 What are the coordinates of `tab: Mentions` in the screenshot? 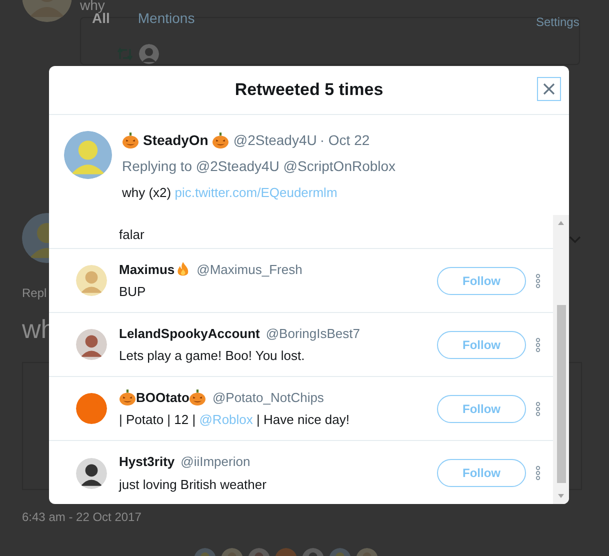 It's located at (166, 18).